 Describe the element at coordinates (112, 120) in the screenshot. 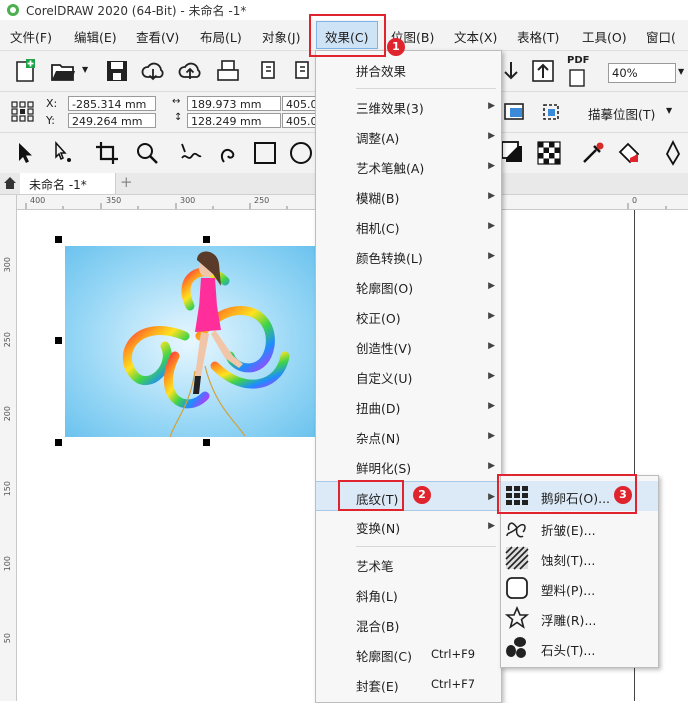

I see `y-position-field: 249.264 mm` at that location.